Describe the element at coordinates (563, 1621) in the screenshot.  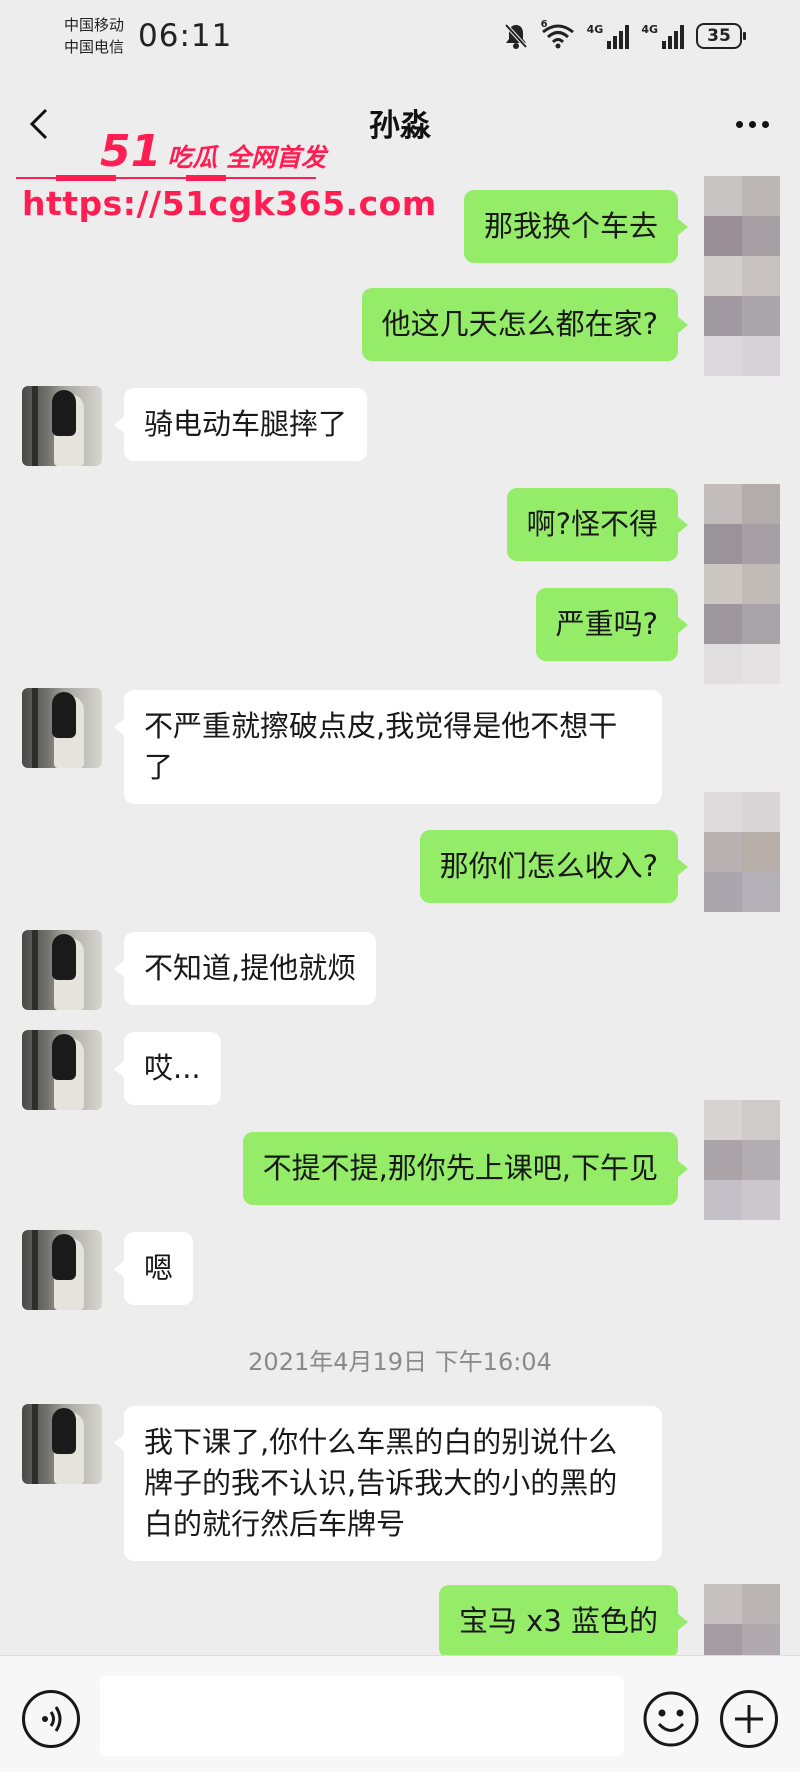
I see `message-bubble-outgoing: 宝马 x3 蓝色的` at that location.